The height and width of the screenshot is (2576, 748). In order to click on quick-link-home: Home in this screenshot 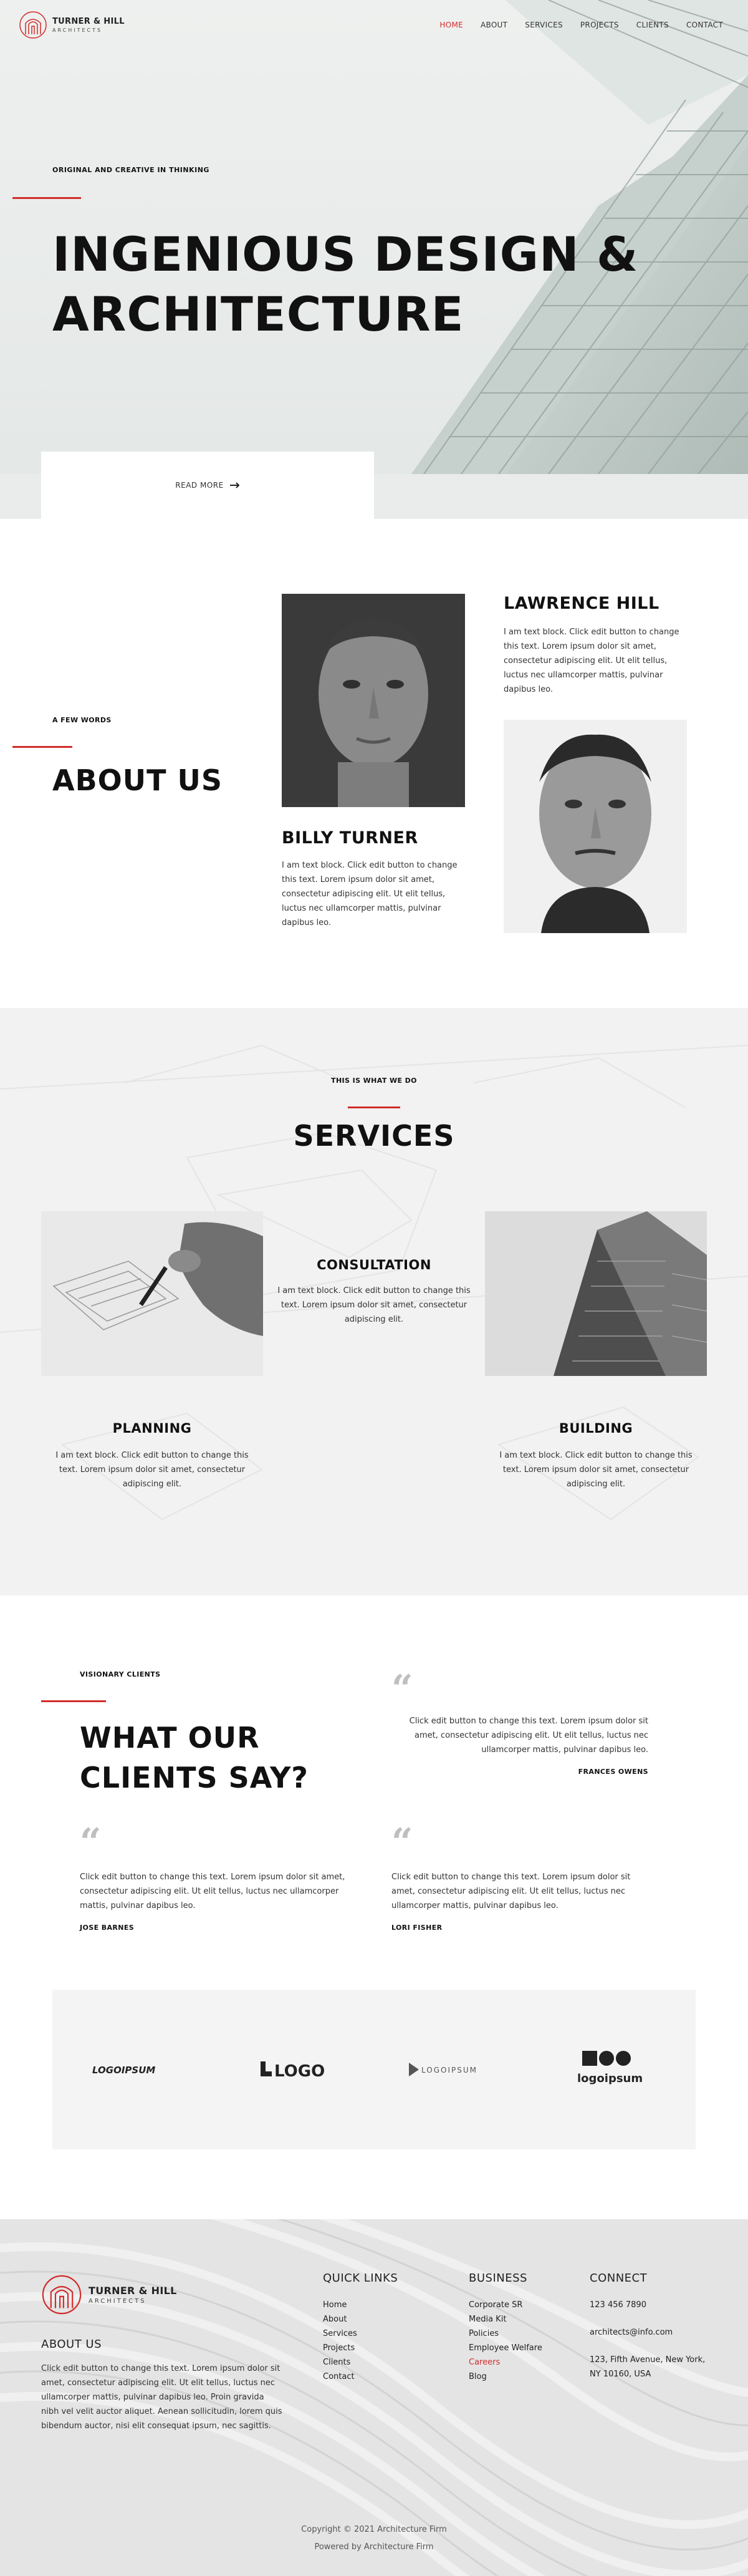, I will do `click(340, 2305)`.